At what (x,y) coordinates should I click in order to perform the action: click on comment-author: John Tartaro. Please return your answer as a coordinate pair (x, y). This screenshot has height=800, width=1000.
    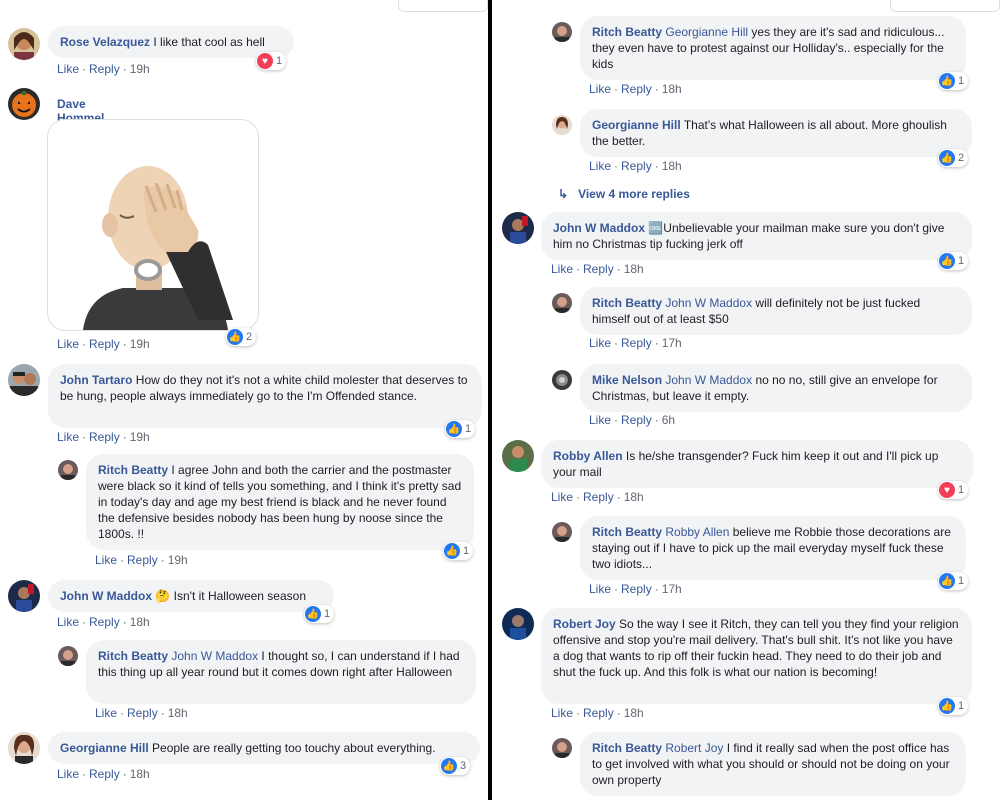
    Looking at the image, I should click on (96, 380).